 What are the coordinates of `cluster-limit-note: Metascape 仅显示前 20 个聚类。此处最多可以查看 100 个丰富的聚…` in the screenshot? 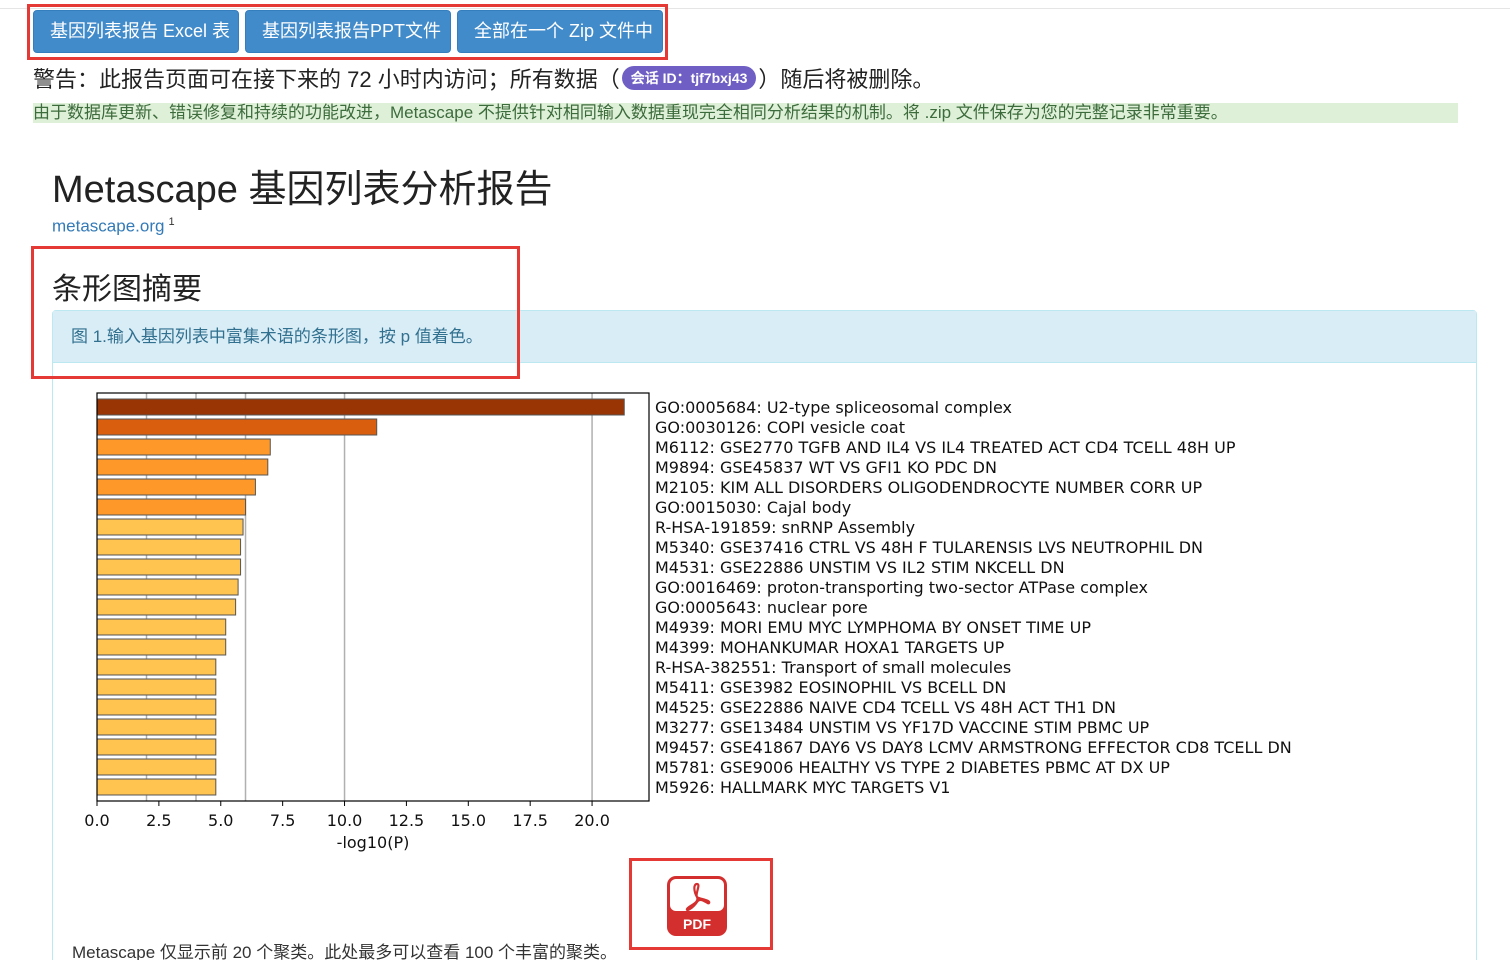 It's located at (345, 951).